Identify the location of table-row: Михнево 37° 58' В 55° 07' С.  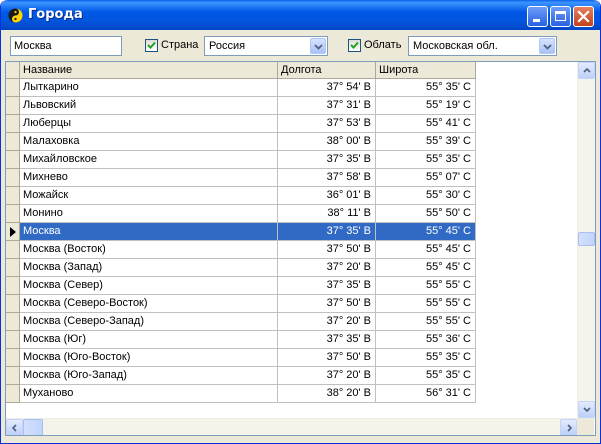
(241, 178).